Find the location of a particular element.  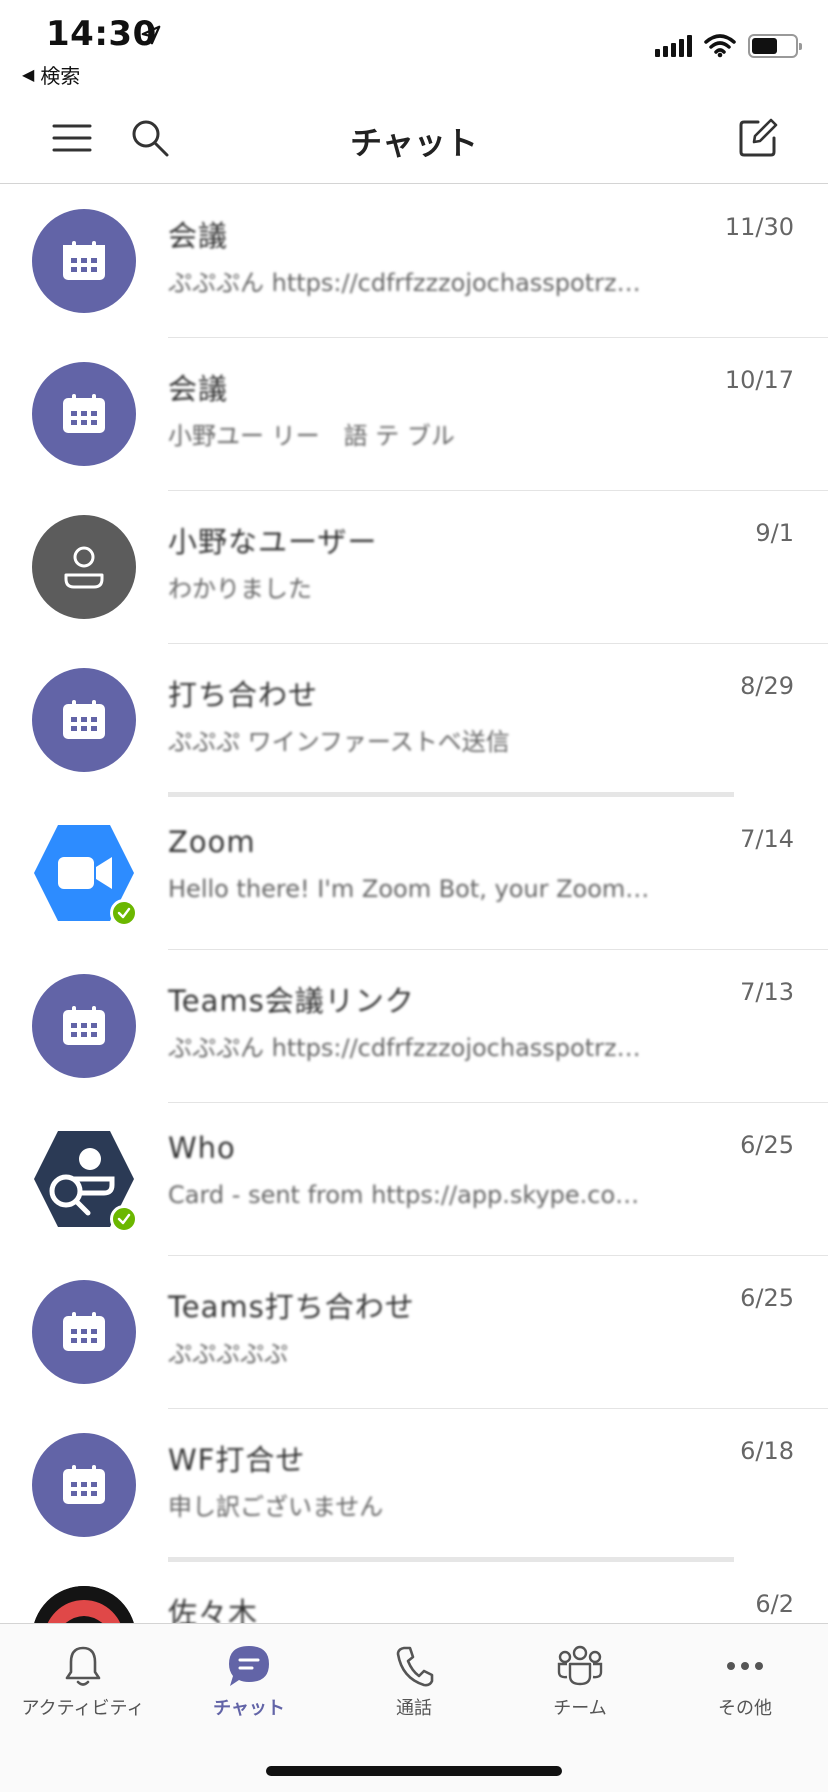

location-arrow-icon is located at coordinates (151, 35).